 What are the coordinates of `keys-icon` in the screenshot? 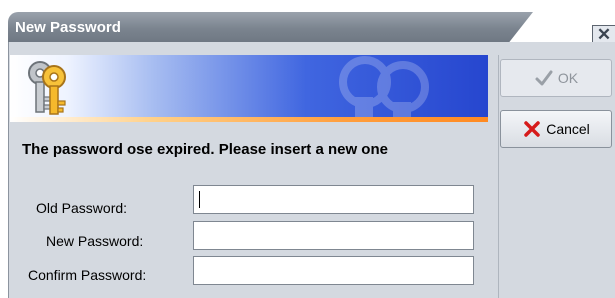 It's located at (47, 88).